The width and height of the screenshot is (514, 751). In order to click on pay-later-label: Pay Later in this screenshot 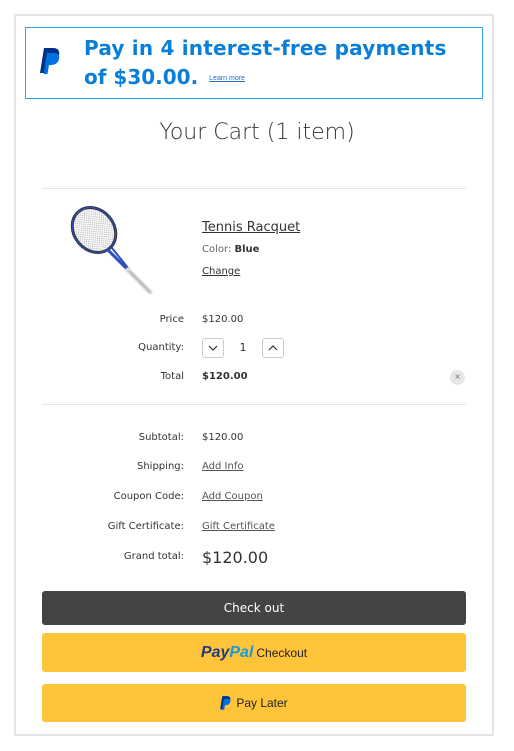, I will do `click(262, 703)`.